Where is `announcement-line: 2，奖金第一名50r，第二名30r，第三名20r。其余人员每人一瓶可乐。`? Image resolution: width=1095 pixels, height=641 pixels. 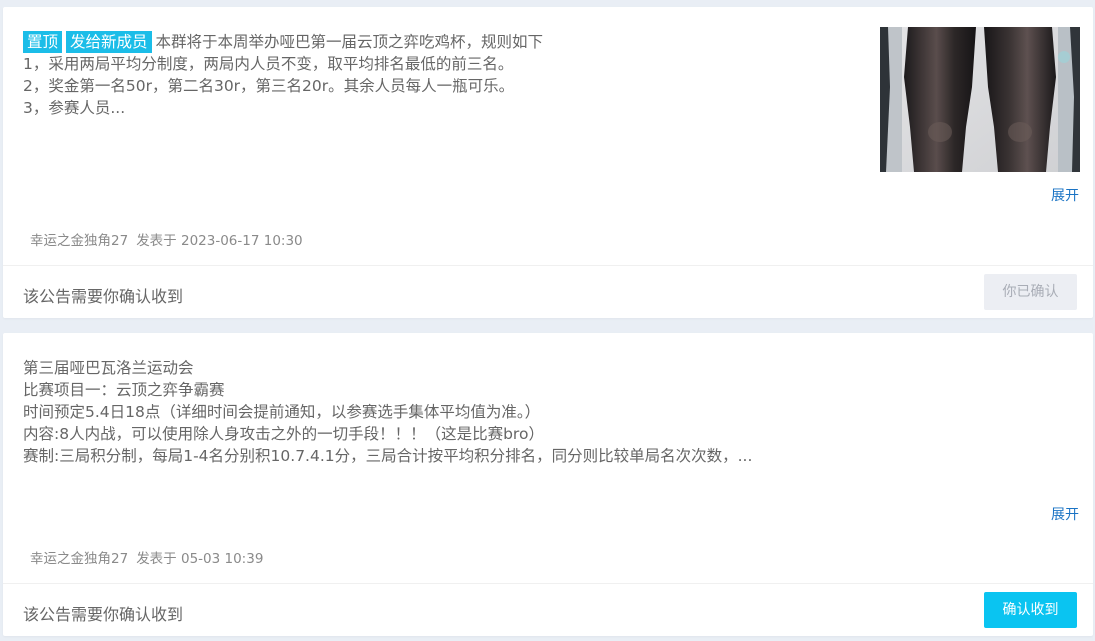 announcement-line: 2，奖金第一名50r，第二名30r，第三名20r。其余人员每人一瓶可乐。 is located at coordinates (269, 86).